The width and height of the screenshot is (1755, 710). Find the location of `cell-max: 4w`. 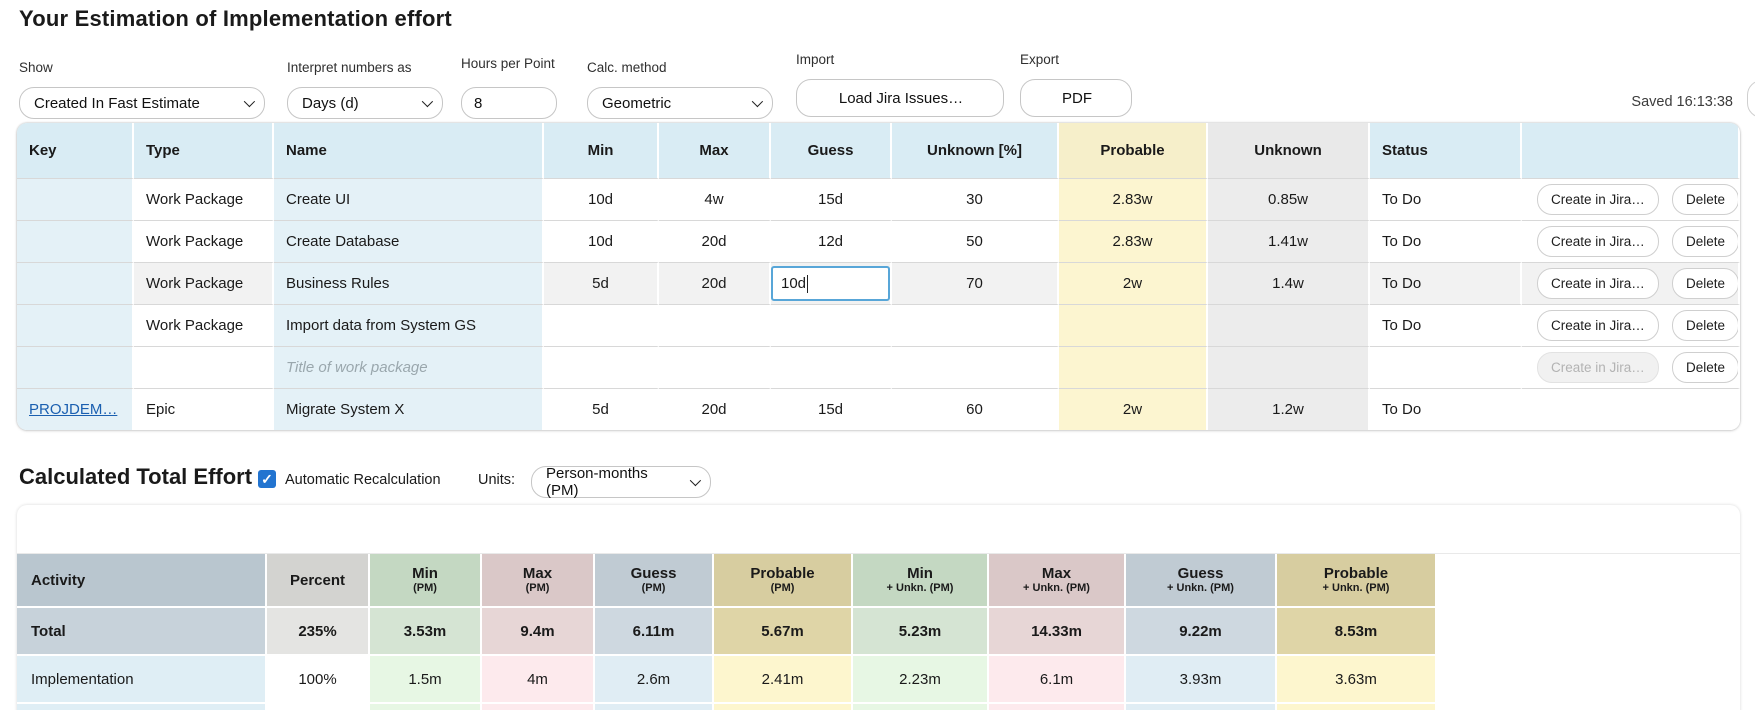

cell-max: 4w is located at coordinates (715, 199).